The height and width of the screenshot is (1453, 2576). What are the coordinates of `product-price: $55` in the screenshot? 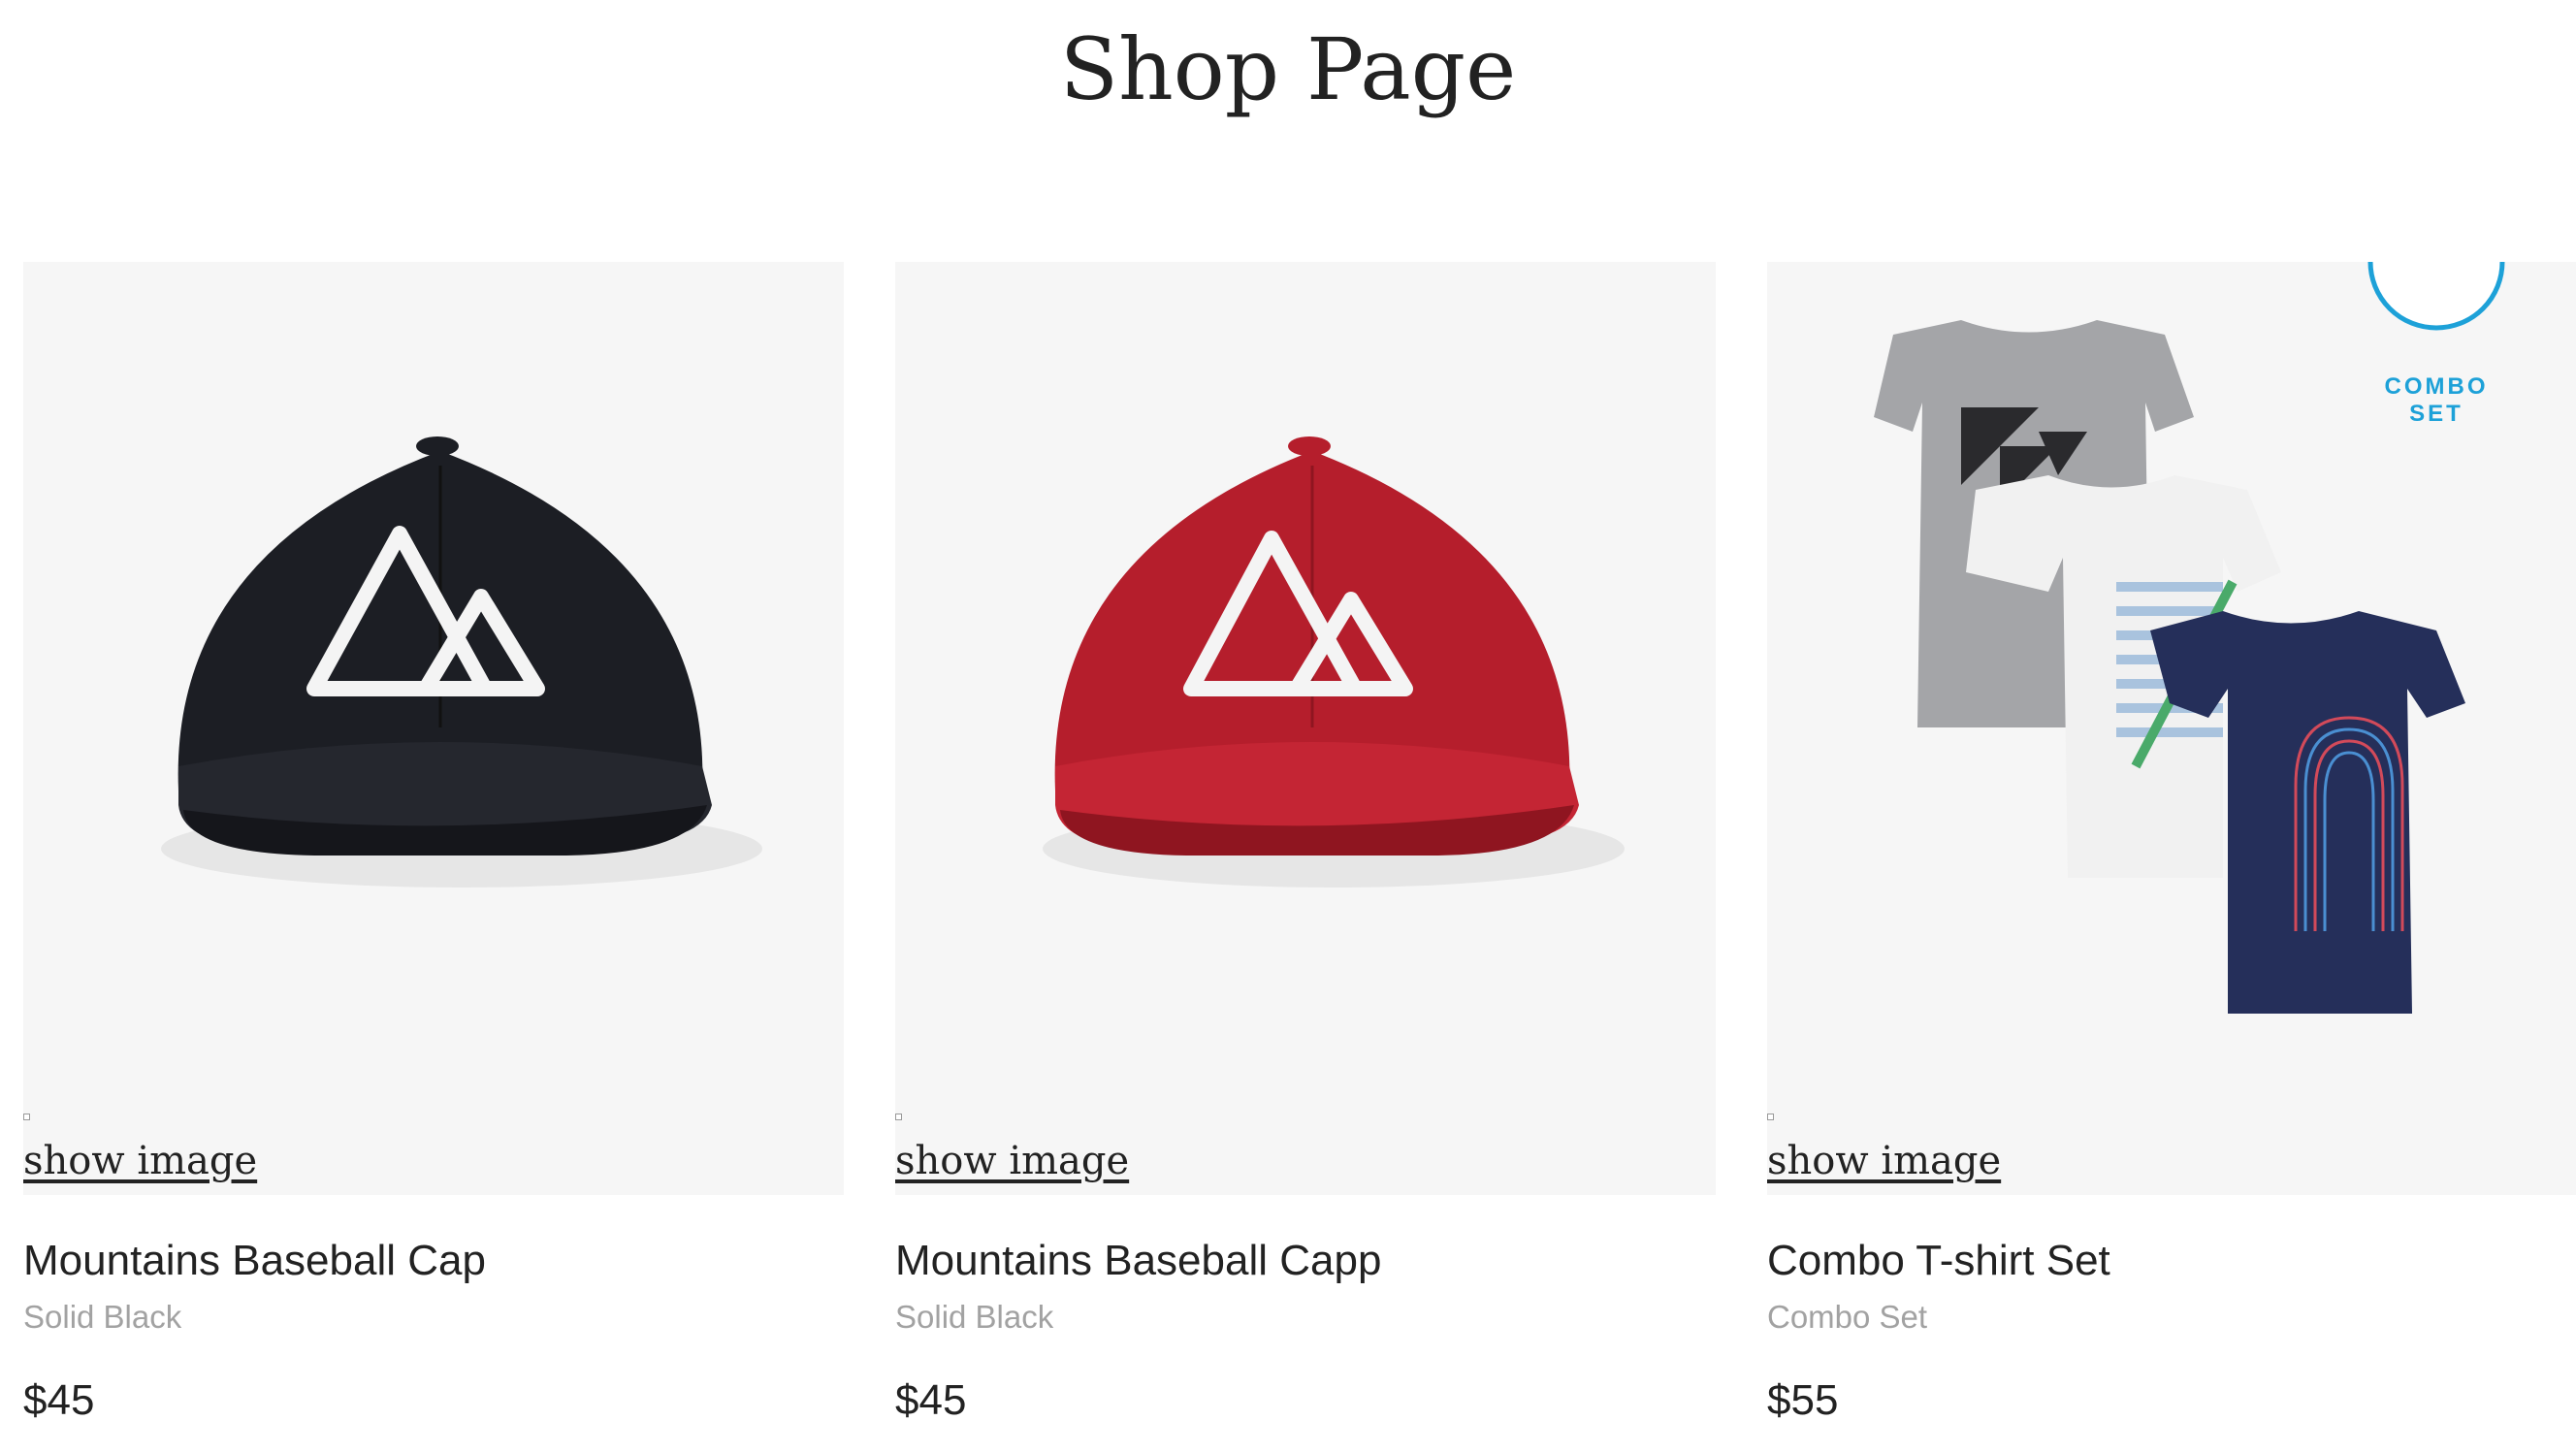 It's located at (1803, 1400).